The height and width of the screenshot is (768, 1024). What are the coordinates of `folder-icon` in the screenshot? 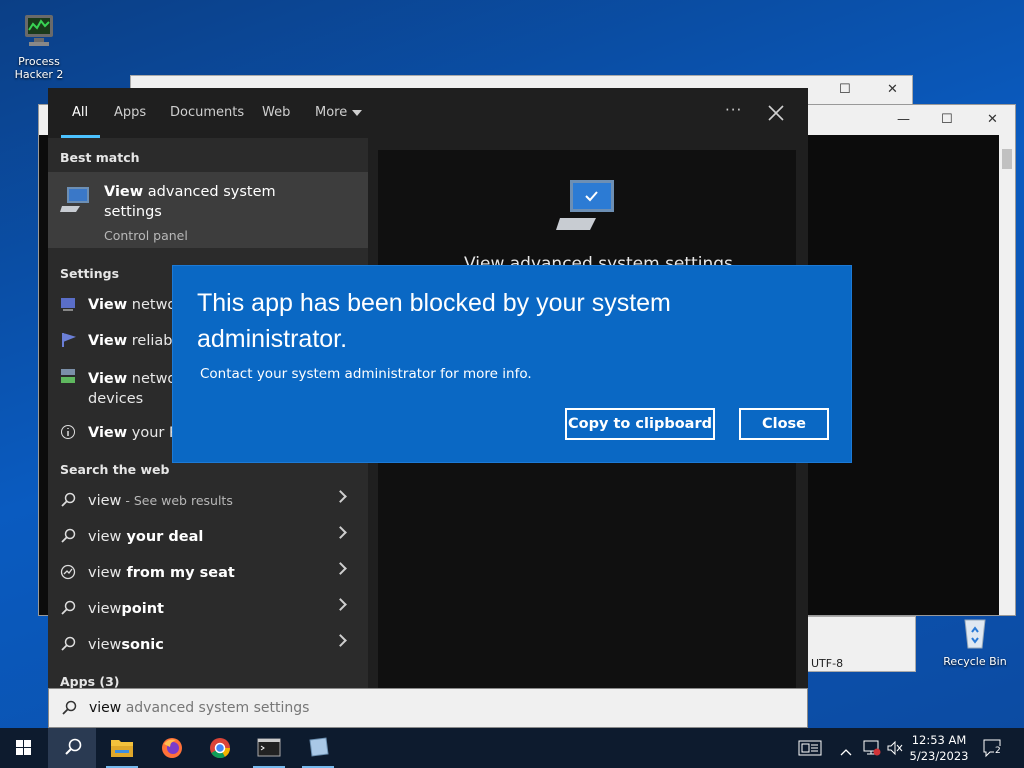 It's located at (122, 748).